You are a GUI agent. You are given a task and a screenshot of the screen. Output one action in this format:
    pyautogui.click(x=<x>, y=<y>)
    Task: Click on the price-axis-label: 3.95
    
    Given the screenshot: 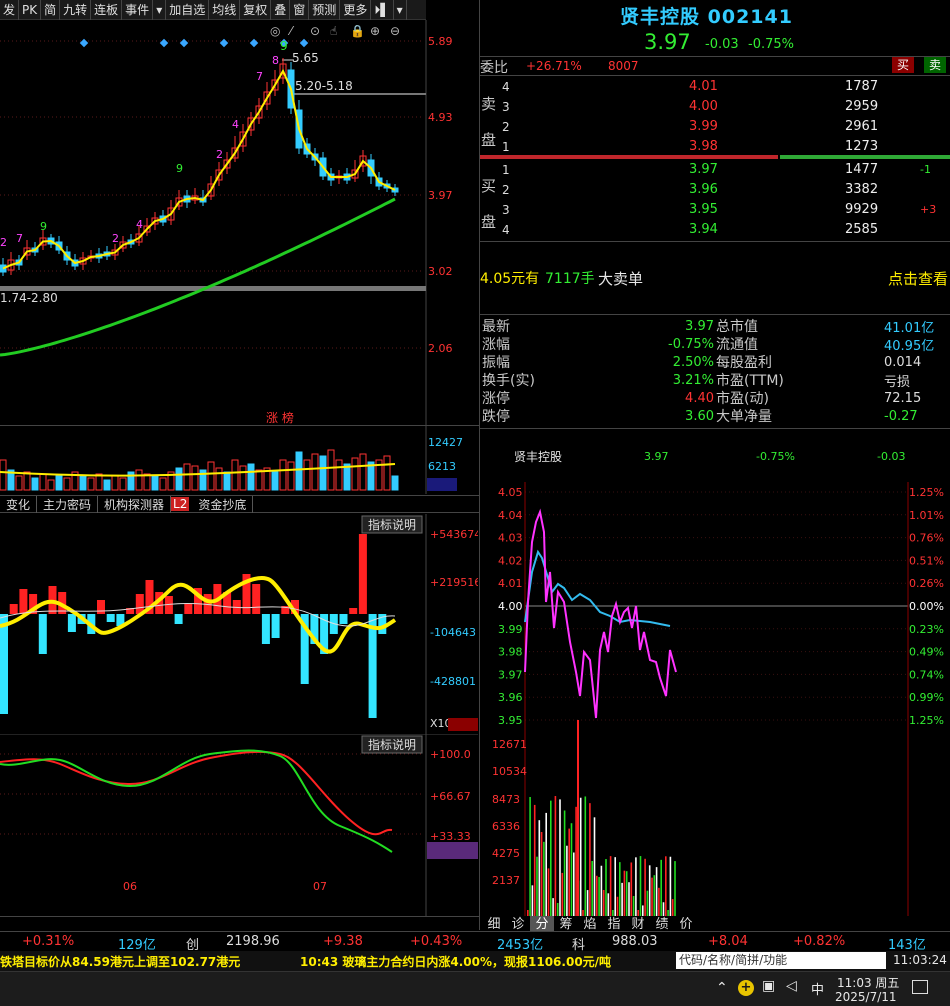 What is the action you would take?
    pyautogui.click(x=510, y=720)
    